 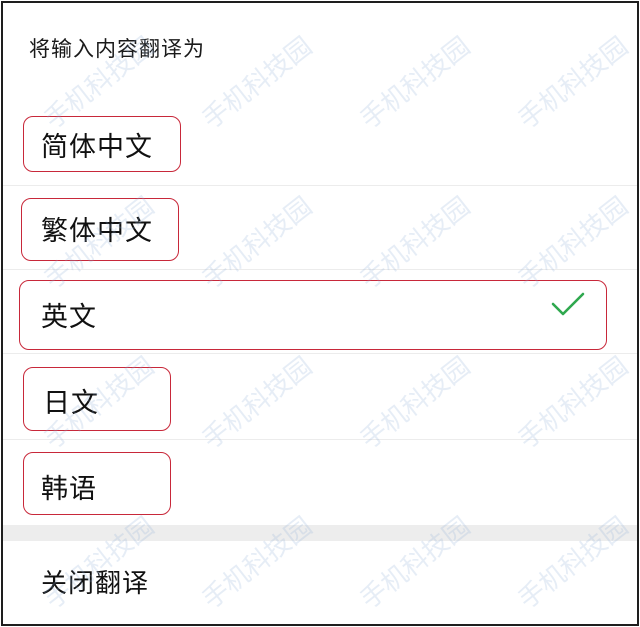 What do you see at coordinates (313, 315) in the screenshot?
I see `highlight-box` at bounding box center [313, 315].